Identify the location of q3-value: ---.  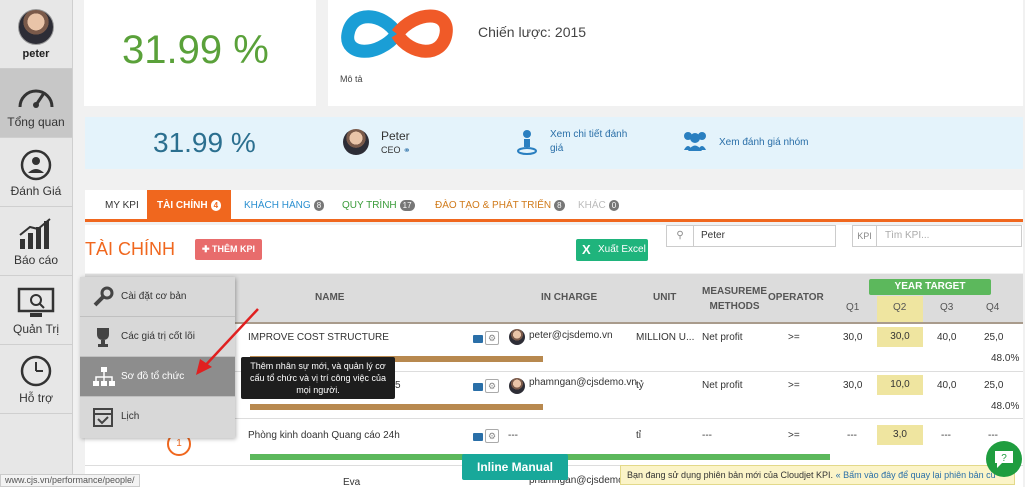
(946, 435).